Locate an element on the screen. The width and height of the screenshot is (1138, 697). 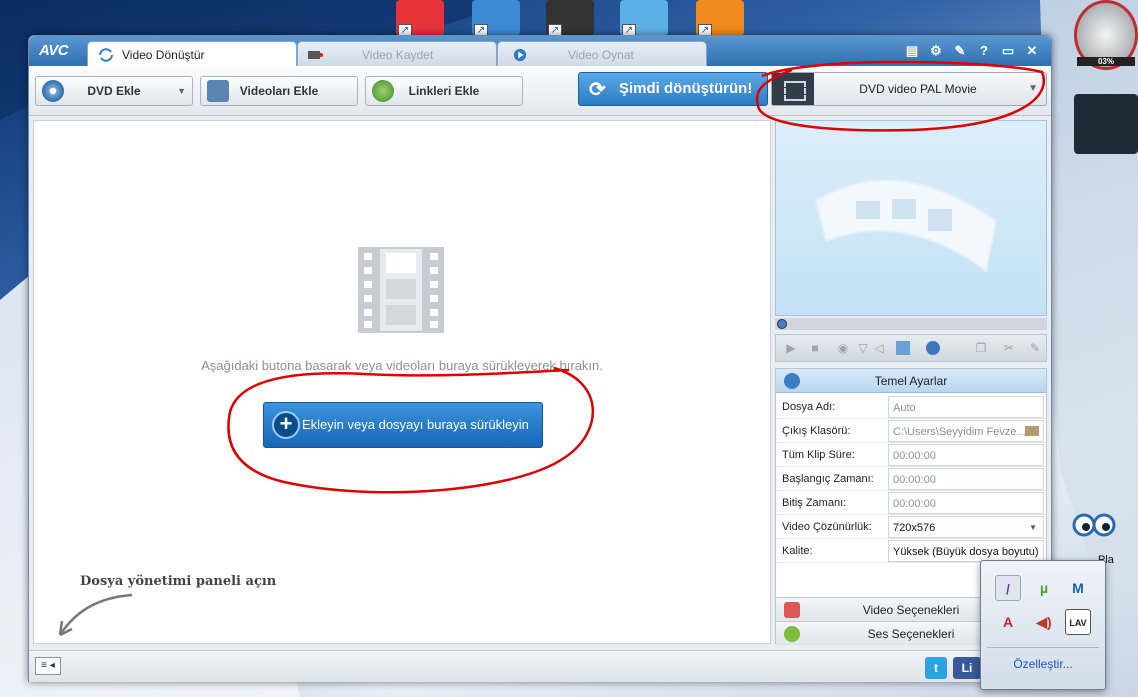
playback-controls: ▶ ■ ◉ ▽ ◁ ❐ ✂ ✎ is located at coordinates (911, 348).